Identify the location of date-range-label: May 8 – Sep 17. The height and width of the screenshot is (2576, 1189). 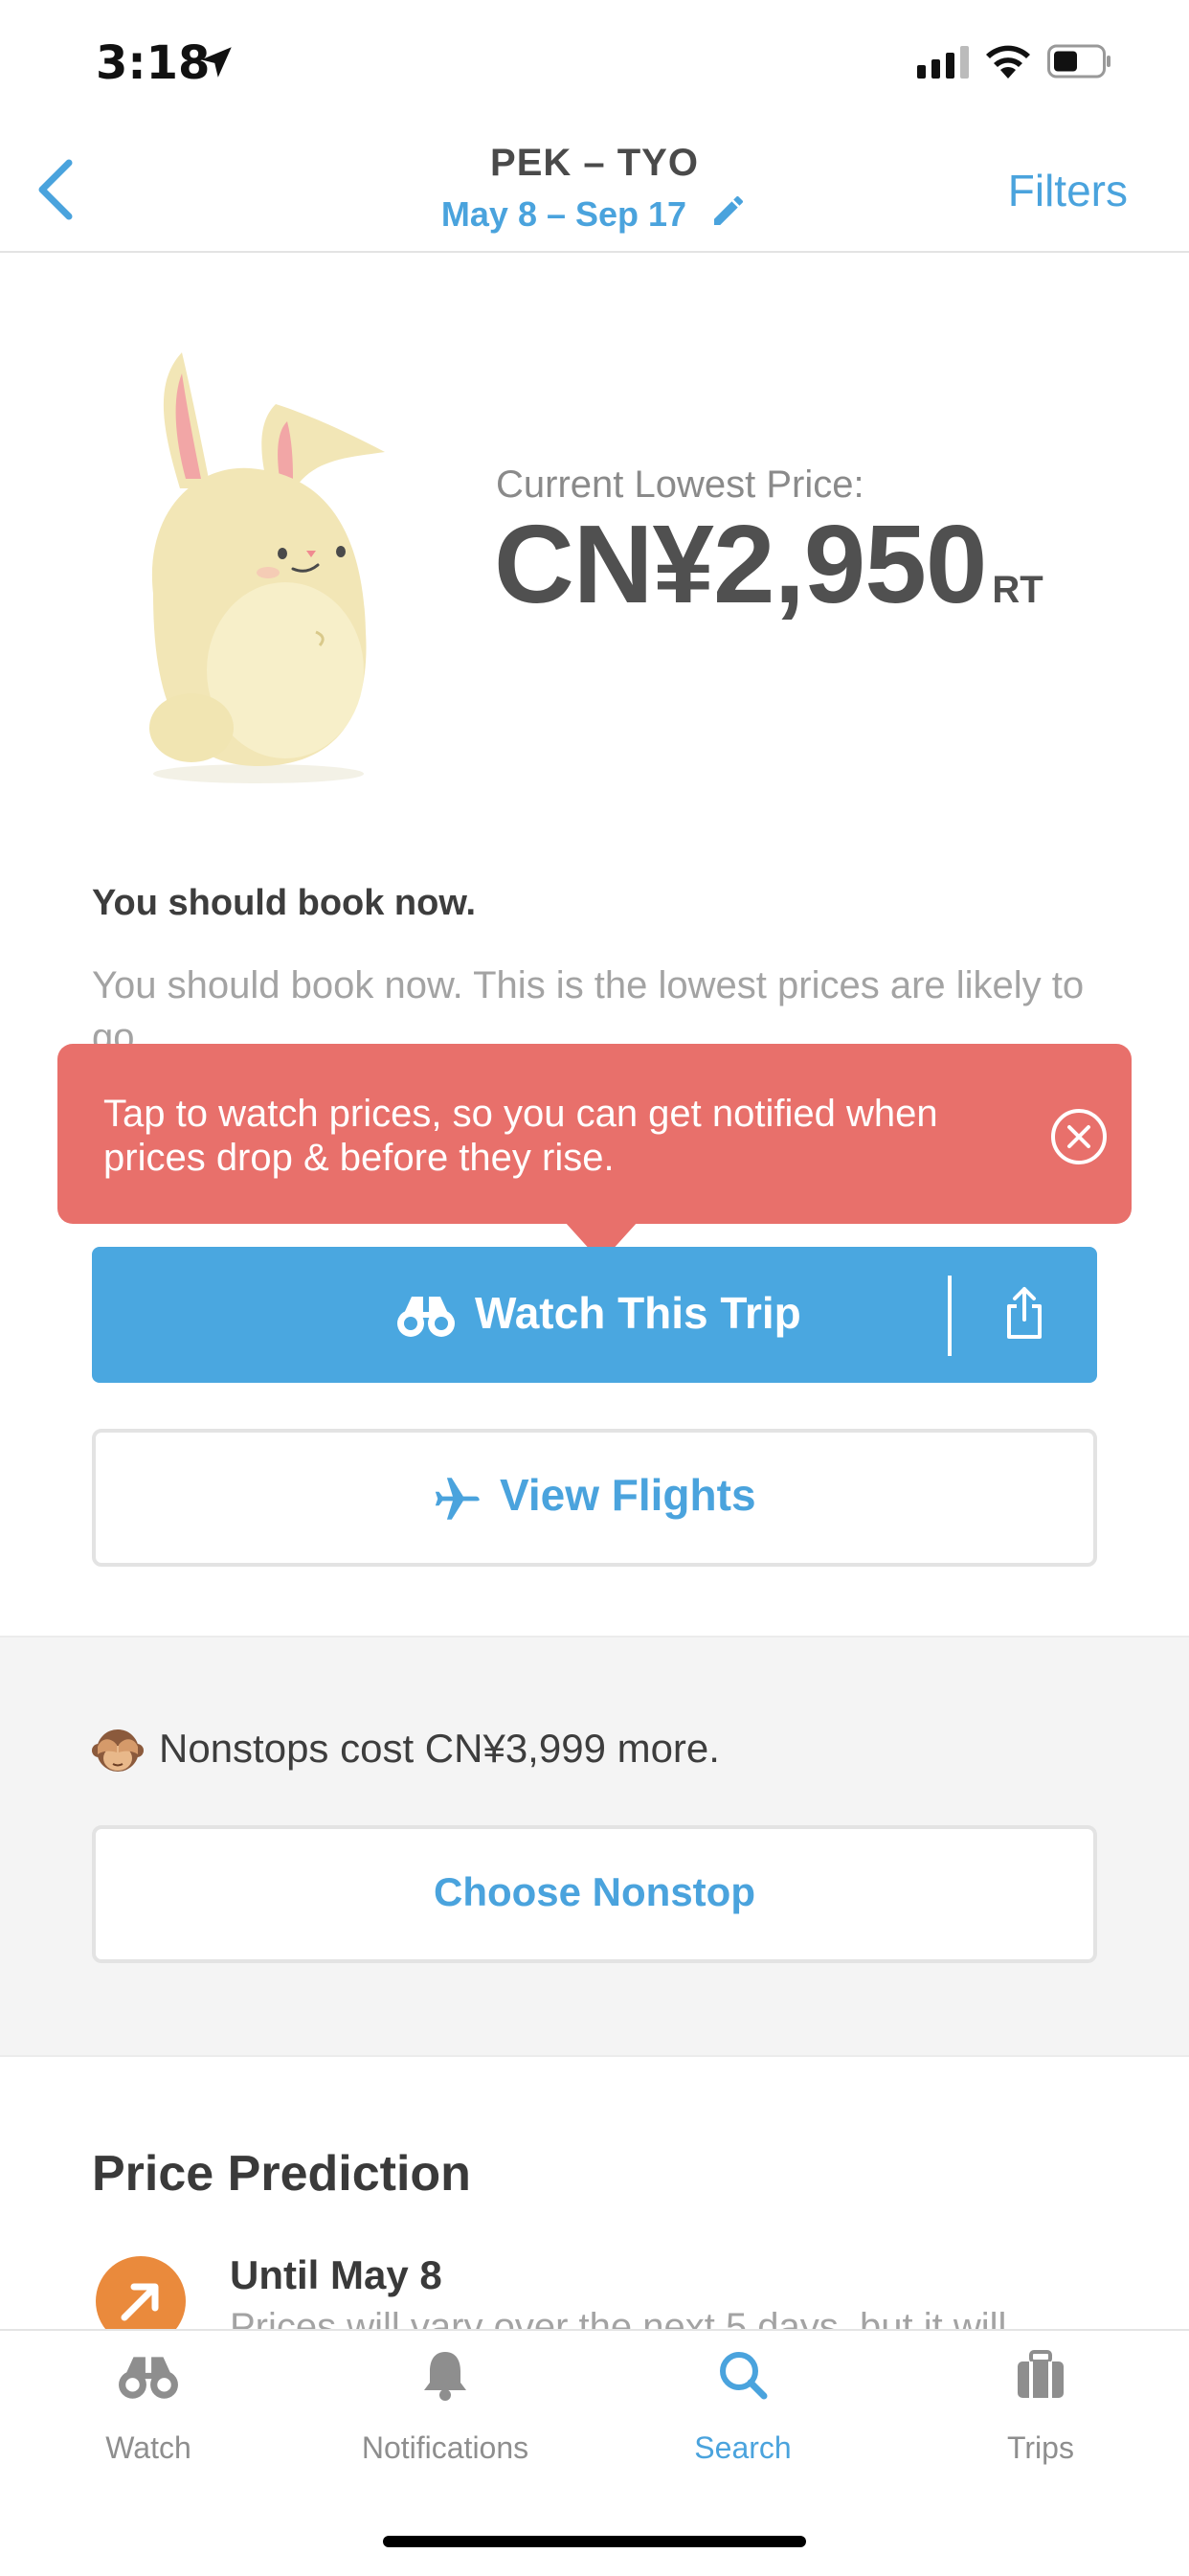
(563, 214).